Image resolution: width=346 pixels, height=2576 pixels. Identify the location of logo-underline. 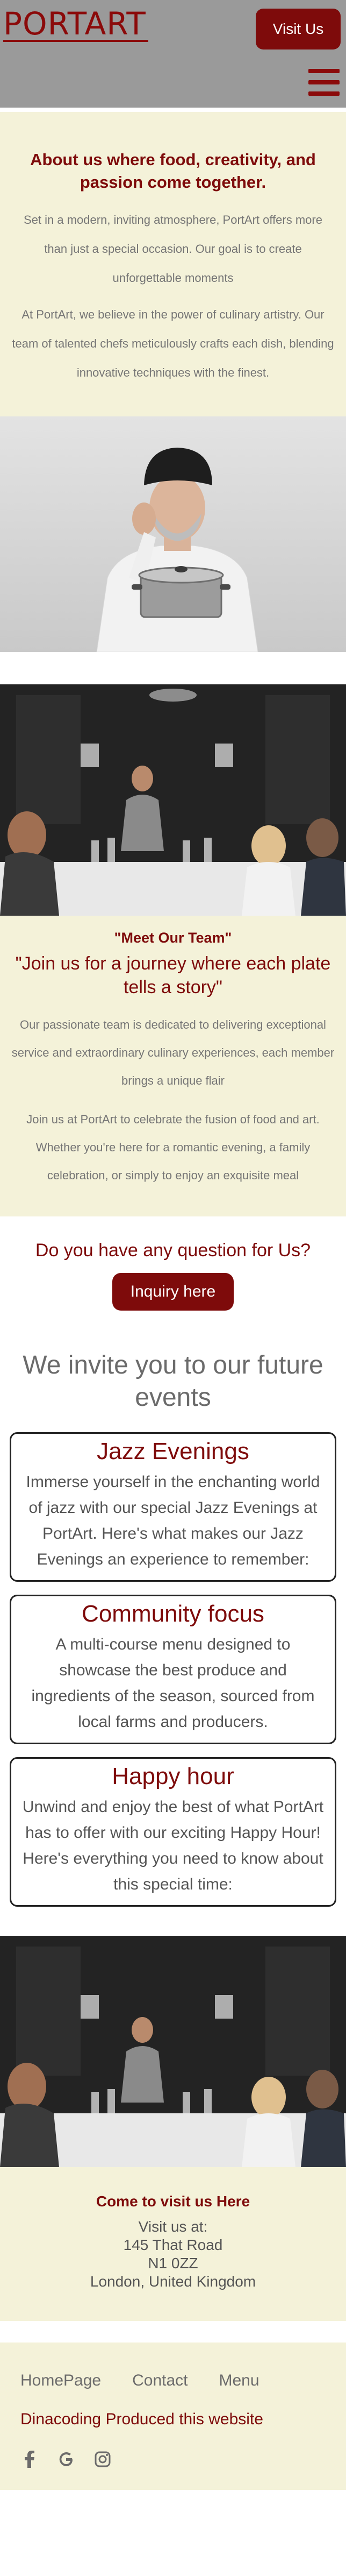
(75, 41).